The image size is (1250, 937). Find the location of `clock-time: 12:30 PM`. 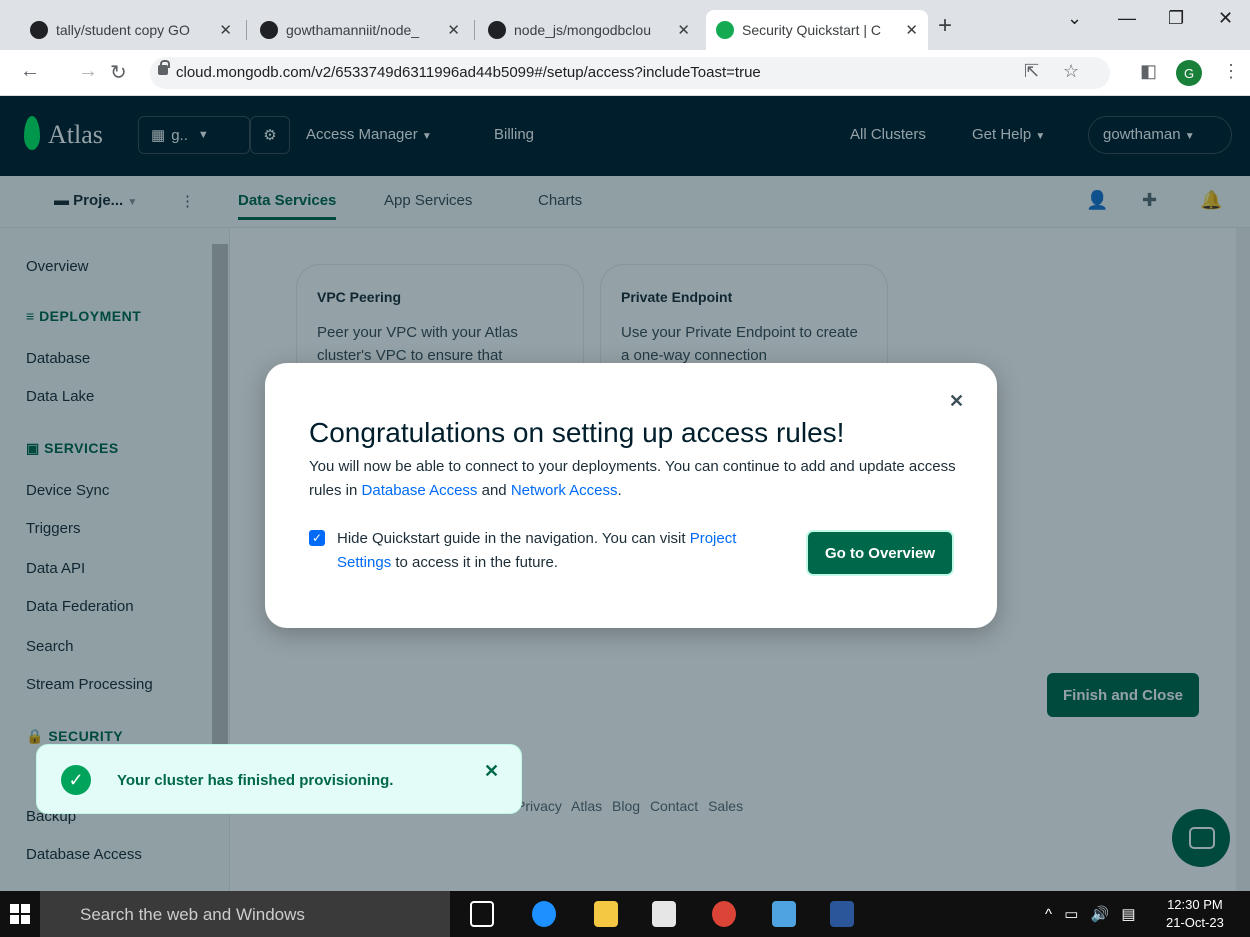

clock-time: 12:30 PM is located at coordinates (1195, 904).